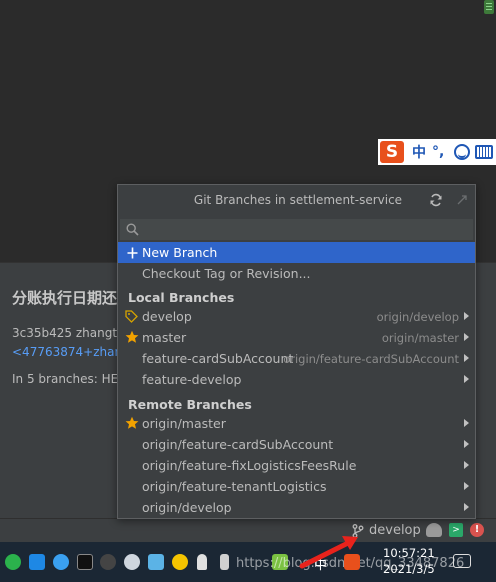 The image size is (496, 582). Describe the element at coordinates (66, 333) in the screenshot. I see `commit-hash-author: 3c35b425 zhangta` at that location.